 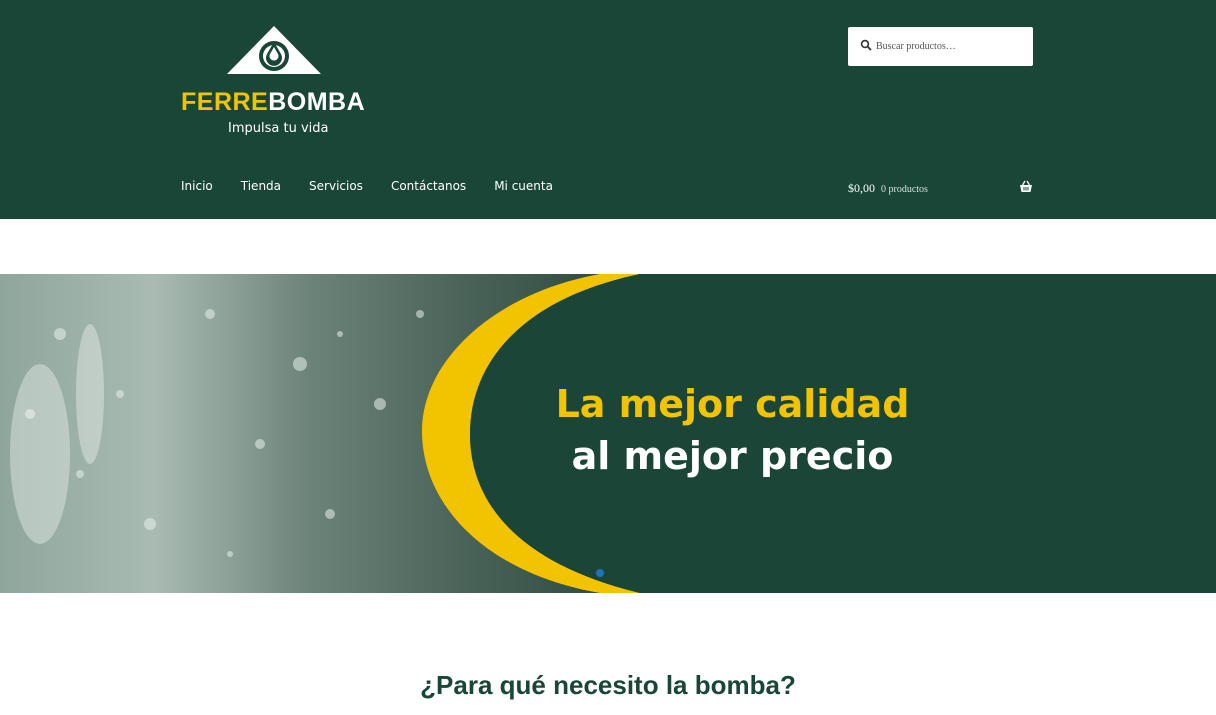 I want to click on nav-item-contactanos: Contáctanos, so click(x=428, y=188).